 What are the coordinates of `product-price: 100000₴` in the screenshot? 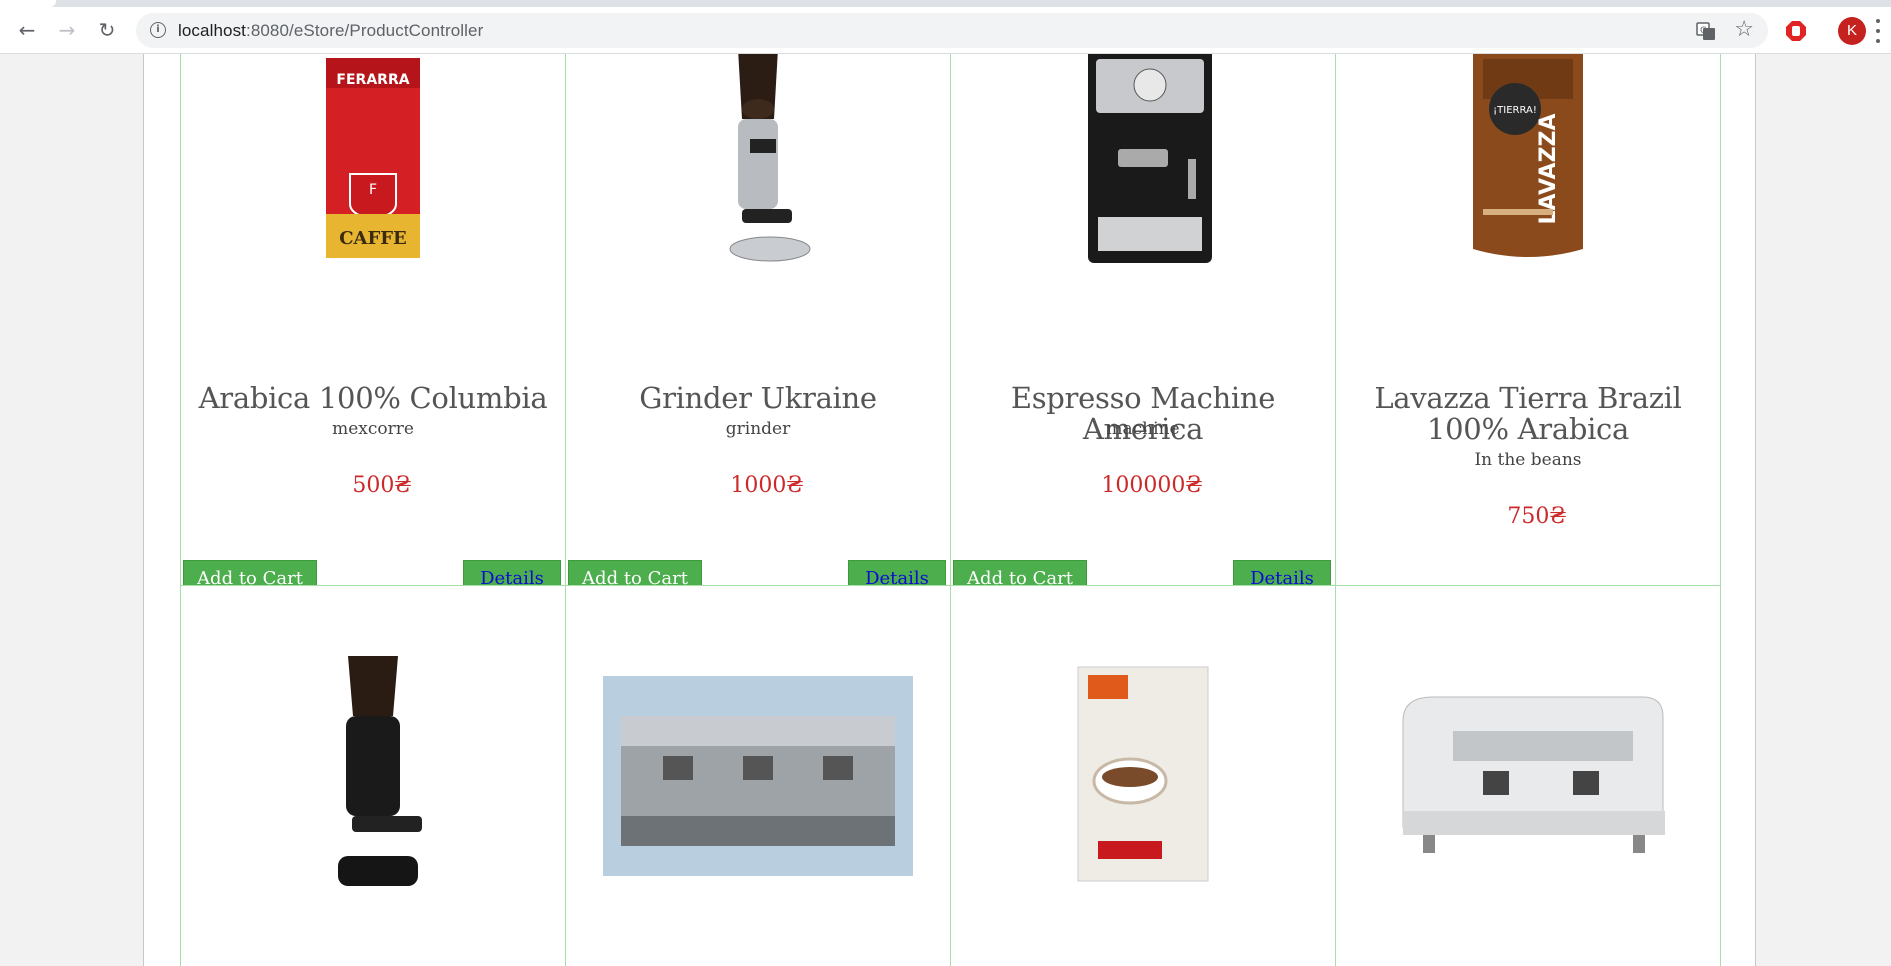 It's located at (1152, 485).